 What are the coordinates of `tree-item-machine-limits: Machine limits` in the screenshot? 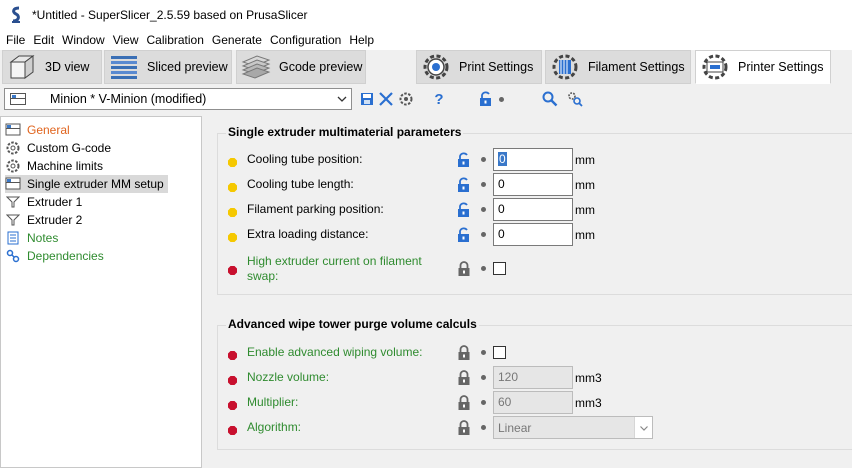 It's located at (54, 166).